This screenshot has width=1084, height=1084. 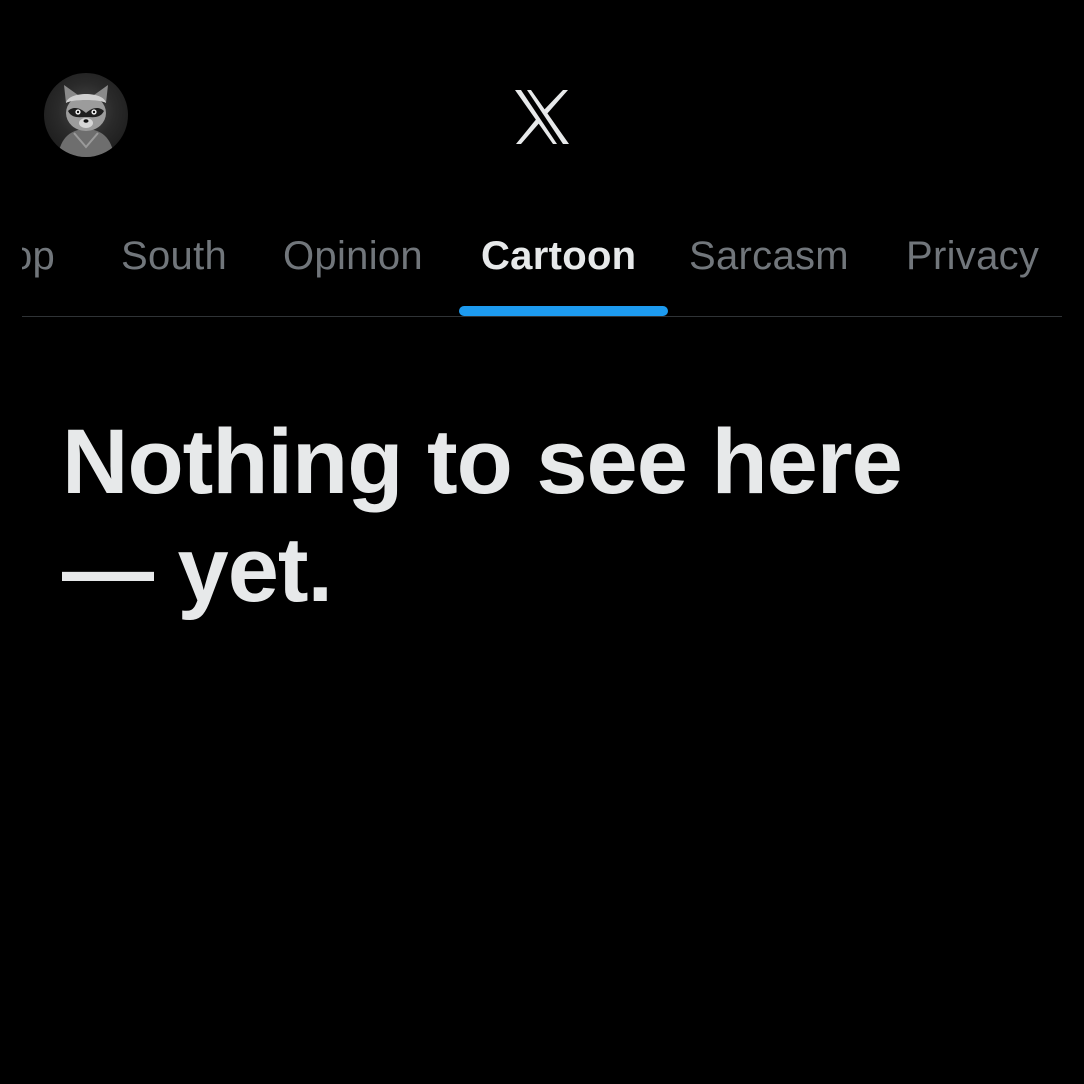 I want to click on avatar, so click(x=86, y=115).